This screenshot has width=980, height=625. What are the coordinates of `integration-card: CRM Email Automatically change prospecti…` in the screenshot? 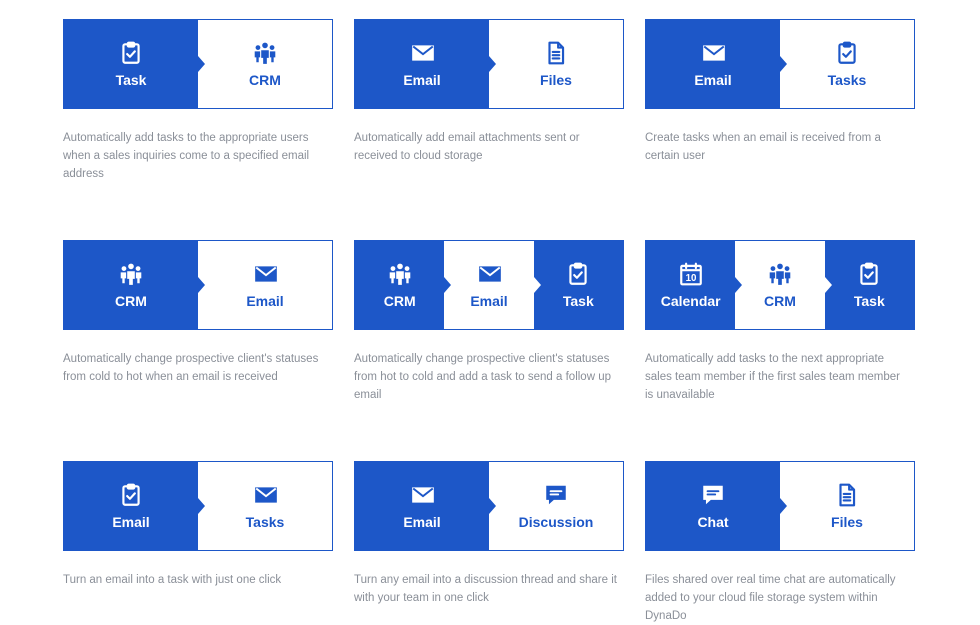 It's located at (198, 313).